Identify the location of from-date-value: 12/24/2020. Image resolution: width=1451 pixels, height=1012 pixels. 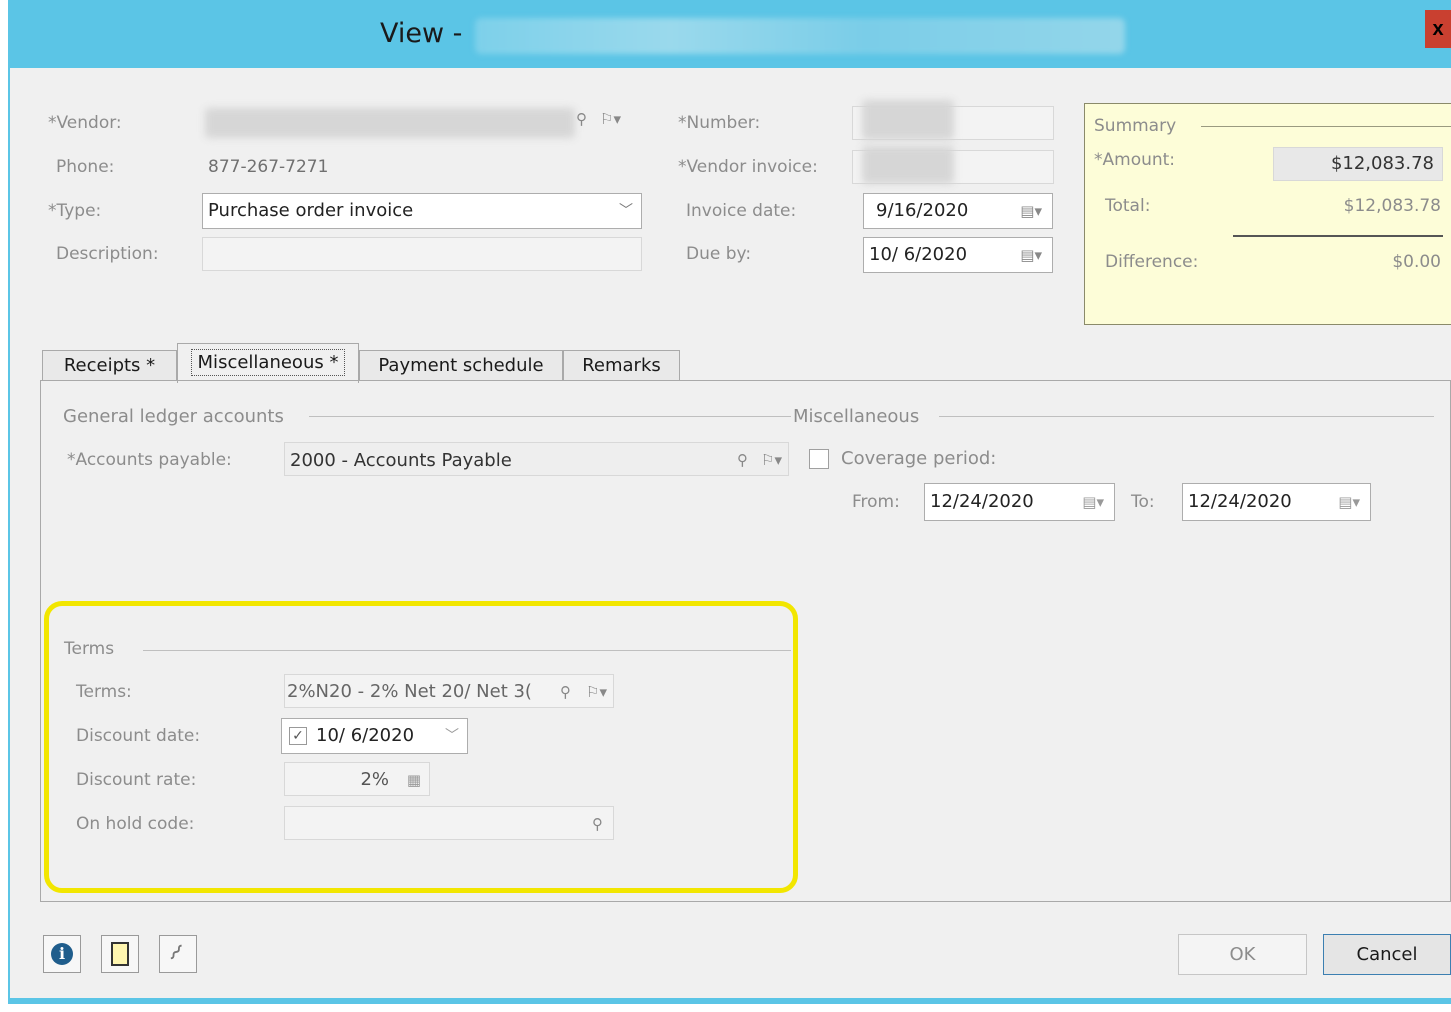
(982, 501).